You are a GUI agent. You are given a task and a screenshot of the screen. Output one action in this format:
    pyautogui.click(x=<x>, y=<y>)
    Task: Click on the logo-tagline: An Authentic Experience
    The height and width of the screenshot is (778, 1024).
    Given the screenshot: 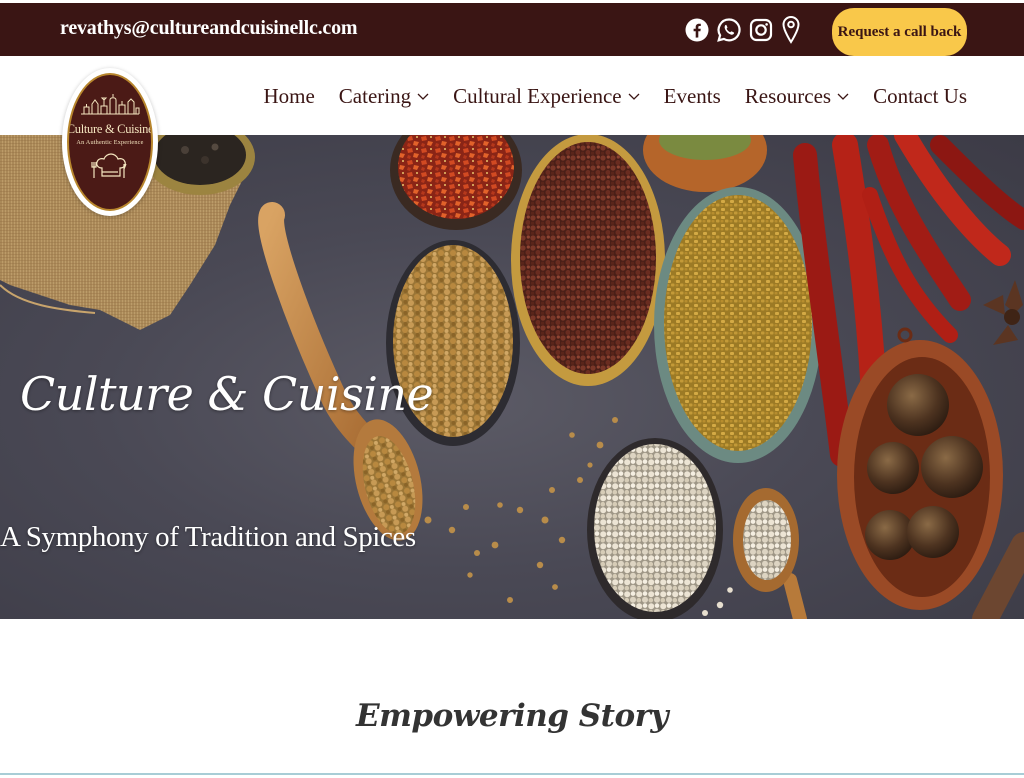 What is the action you would take?
    pyautogui.click(x=110, y=142)
    